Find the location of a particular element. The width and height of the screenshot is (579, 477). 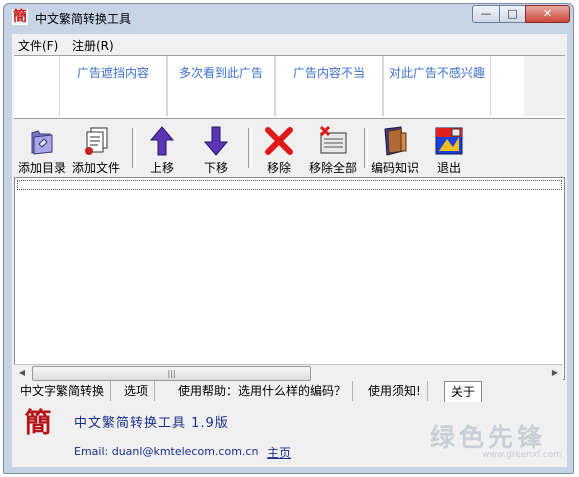

remove-button: 移除 is located at coordinates (279, 150).